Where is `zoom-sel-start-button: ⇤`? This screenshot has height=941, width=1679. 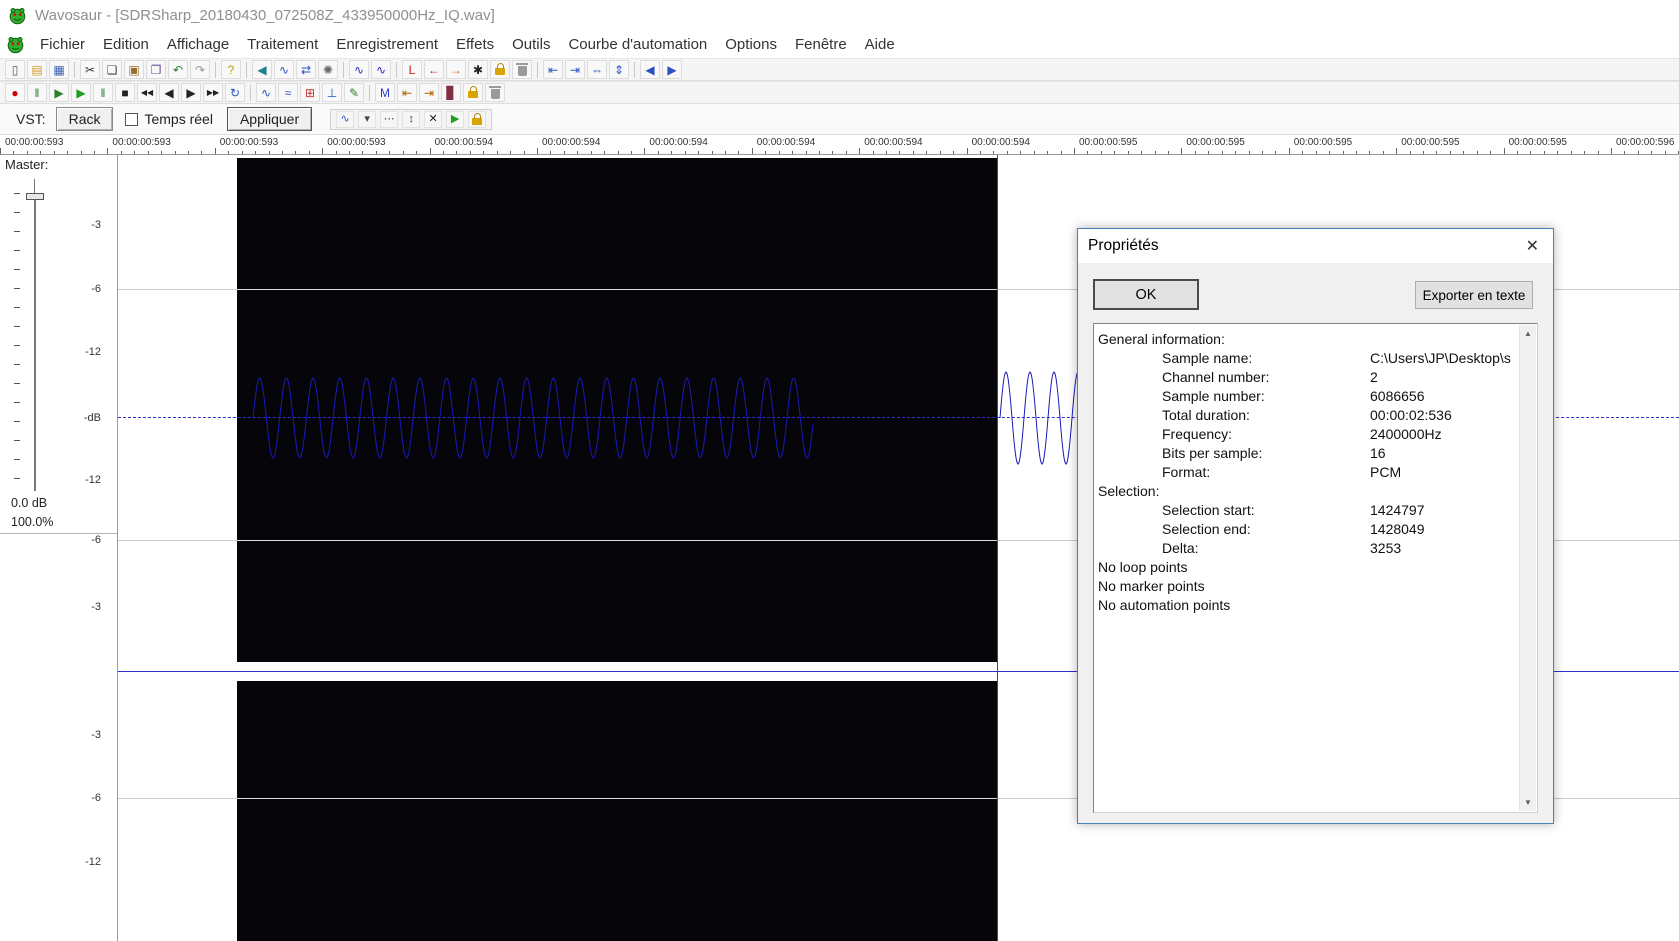
zoom-sel-start-button: ⇤ is located at coordinates (553, 69).